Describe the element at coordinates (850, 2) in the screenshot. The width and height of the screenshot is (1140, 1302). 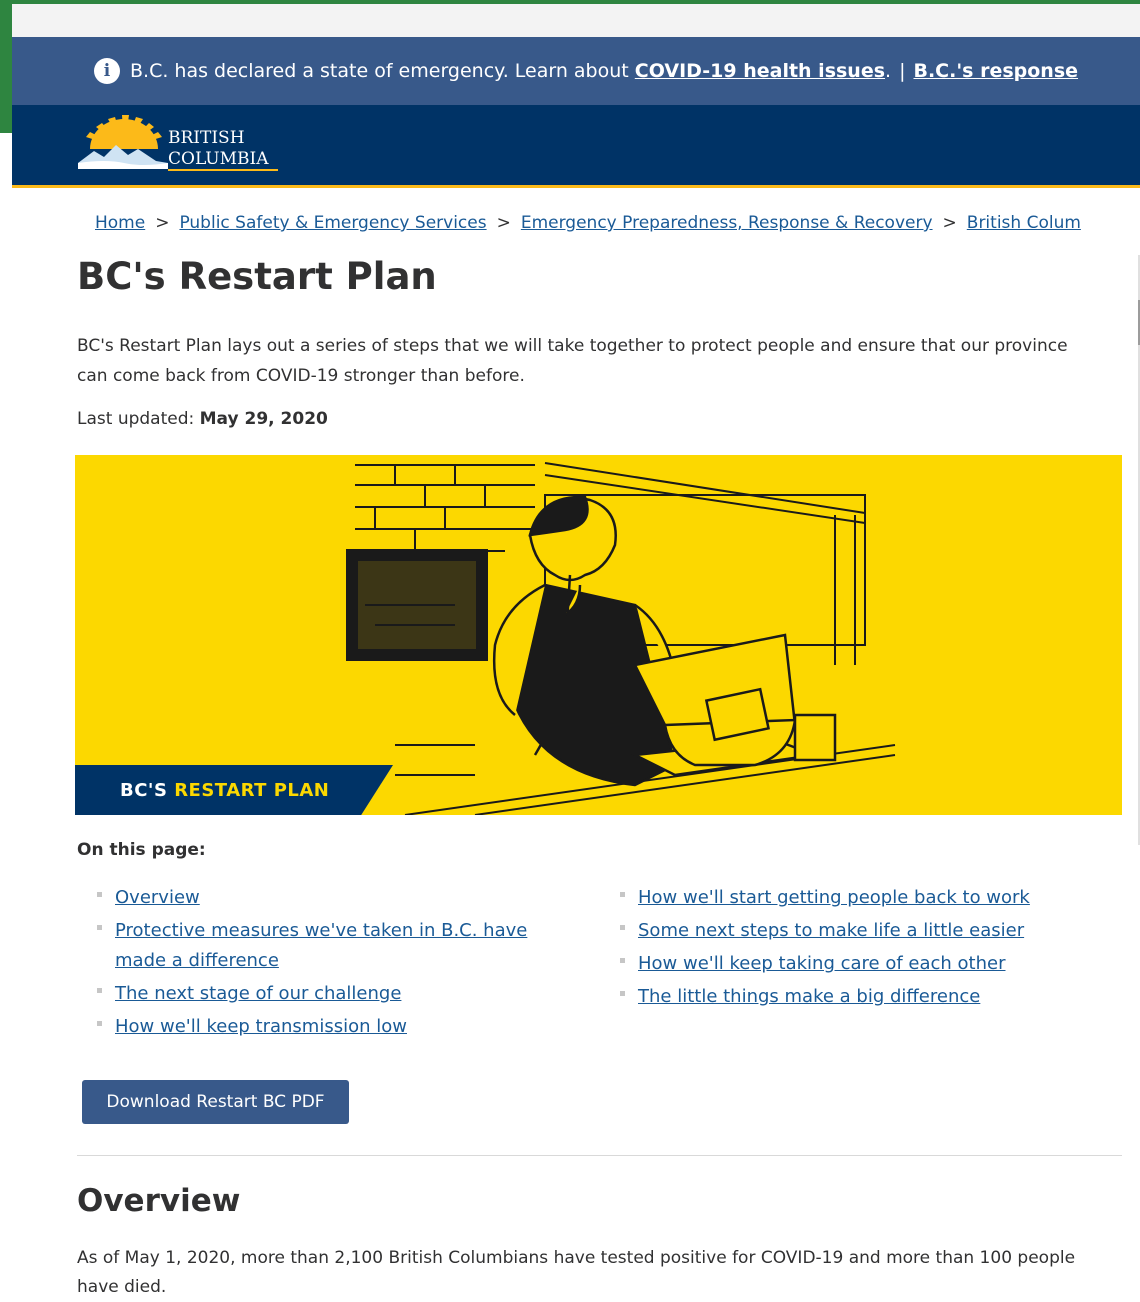
I see `browser-frame-accent` at that location.